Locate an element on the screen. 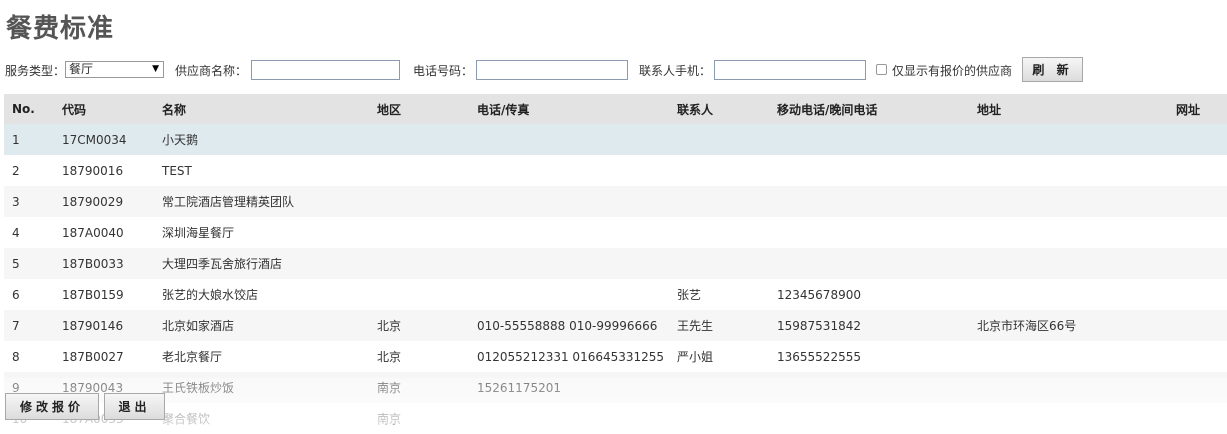 The height and width of the screenshot is (434, 1227). cell-code: 187B0159 is located at coordinates (93, 294).